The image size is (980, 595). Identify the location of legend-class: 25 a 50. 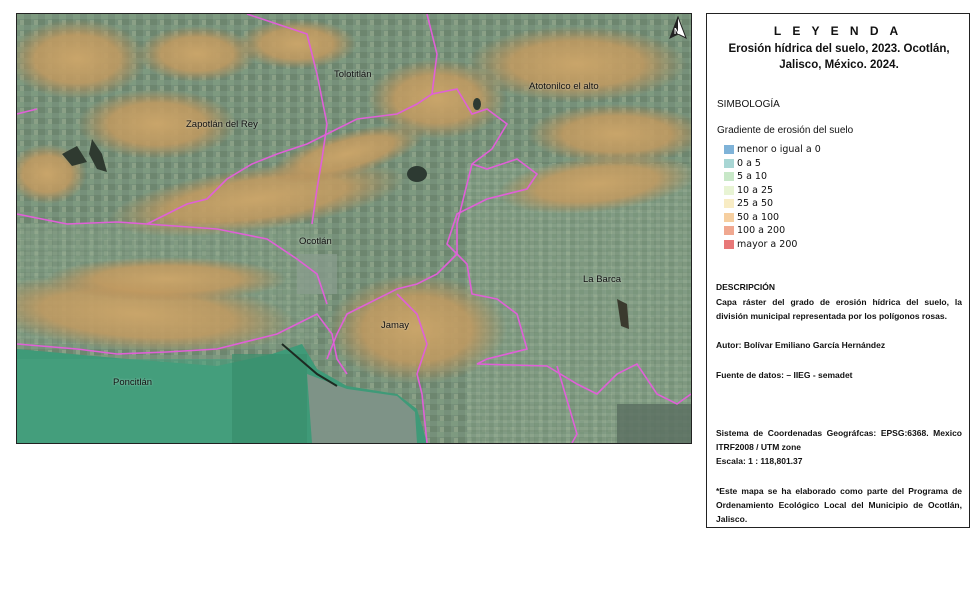
(772, 204).